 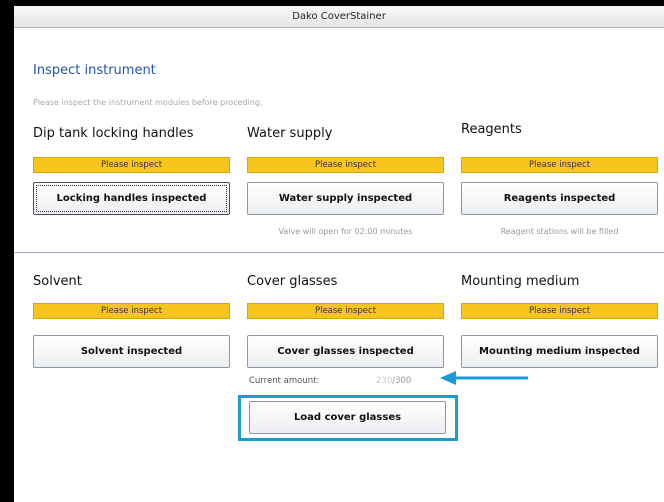 I want to click on section-heading-mounting-medium: Mounting medium, so click(x=520, y=281).